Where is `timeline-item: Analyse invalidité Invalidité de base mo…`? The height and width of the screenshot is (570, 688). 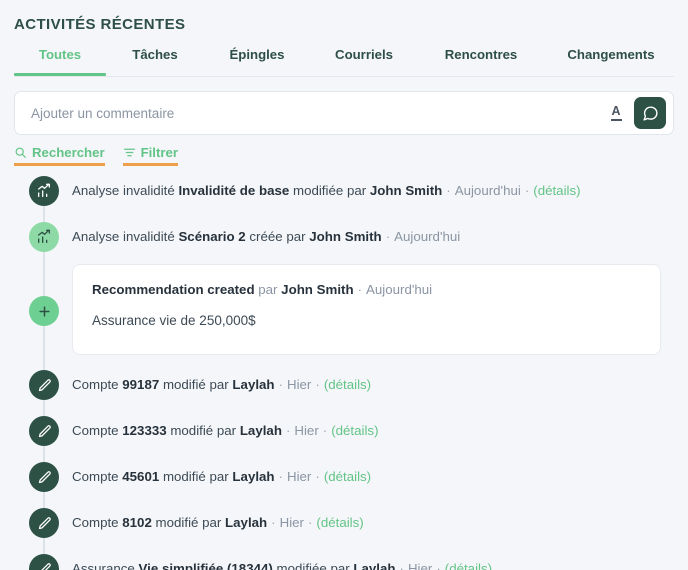 timeline-item: Analyse invalidité Invalidité de base mo… is located at coordinates (326, 191).